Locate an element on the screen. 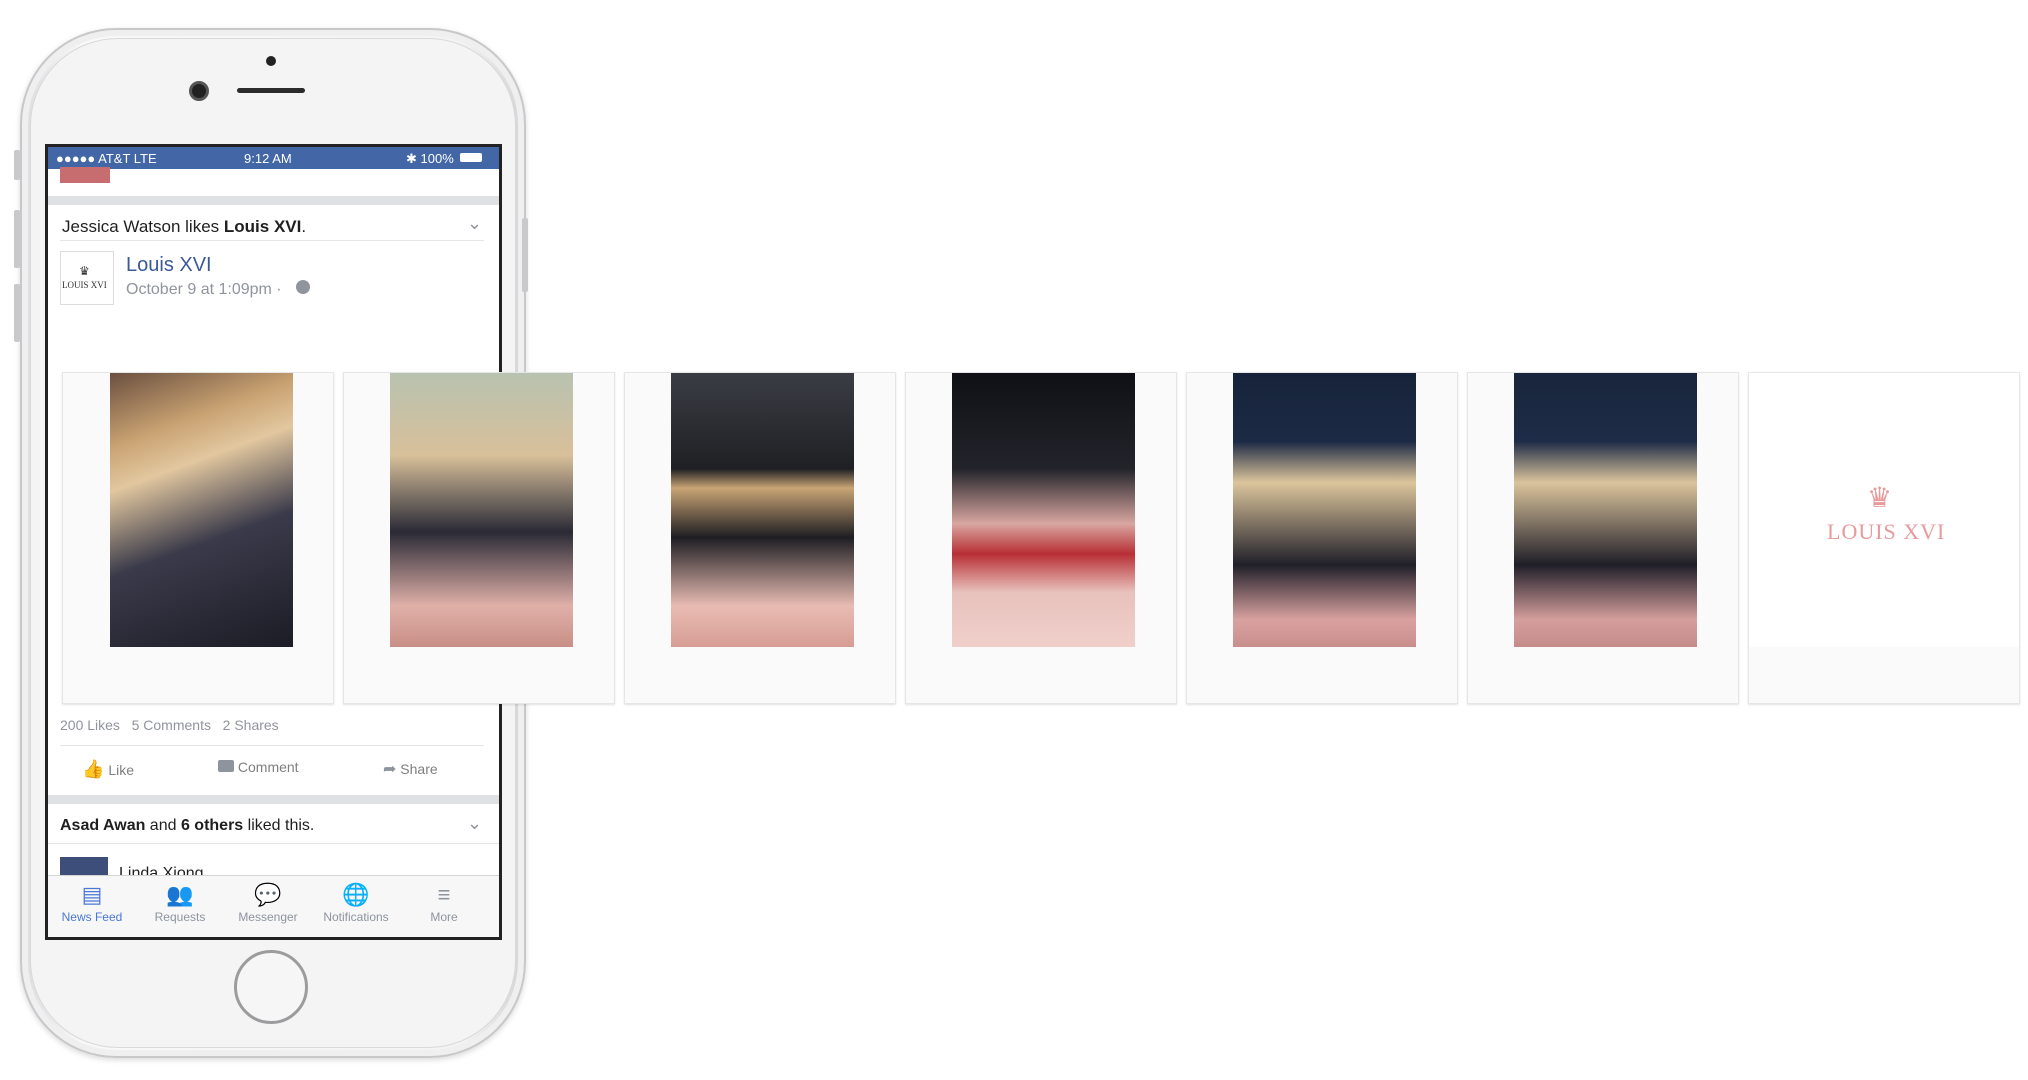  carousel-card: ♛ LOUIS XVI is located at coordinates (1884, 538).